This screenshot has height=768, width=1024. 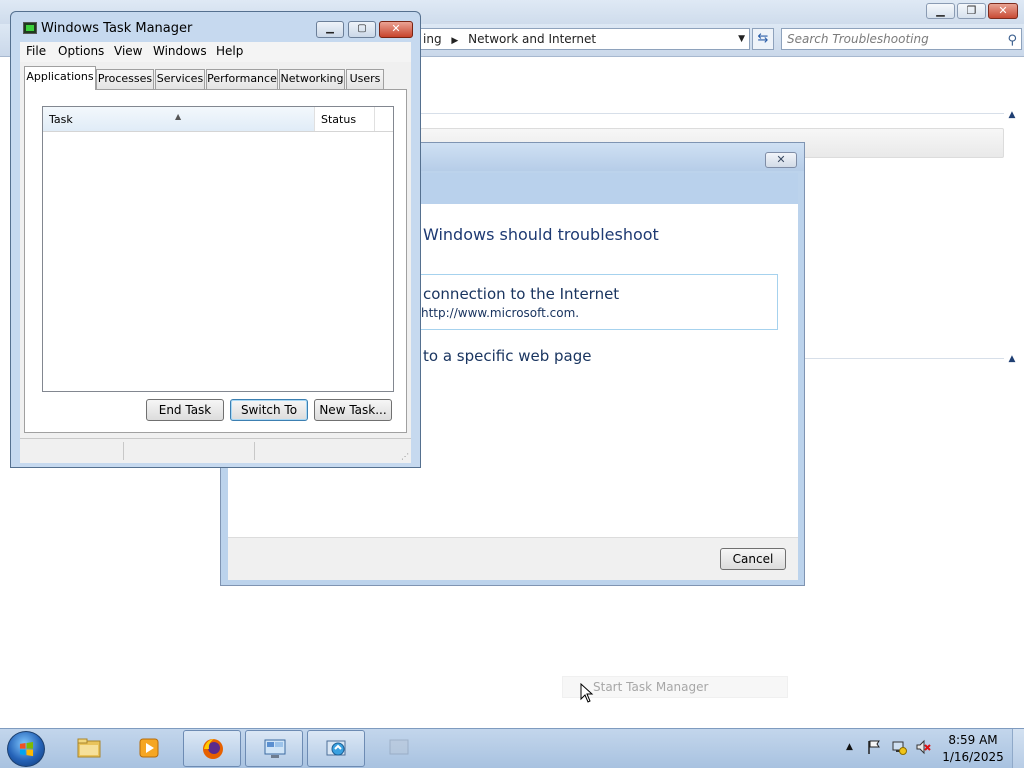 What do you see at coordinates (1018, 748) in the screenshot?
I see `show-desktop-button` at bounding box center [1018, 748].